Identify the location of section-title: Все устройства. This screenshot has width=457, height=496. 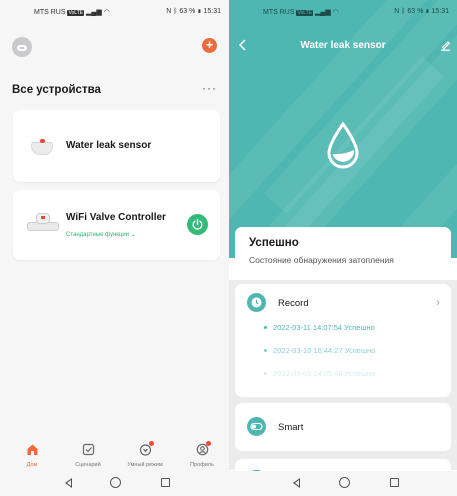
(56, 90).